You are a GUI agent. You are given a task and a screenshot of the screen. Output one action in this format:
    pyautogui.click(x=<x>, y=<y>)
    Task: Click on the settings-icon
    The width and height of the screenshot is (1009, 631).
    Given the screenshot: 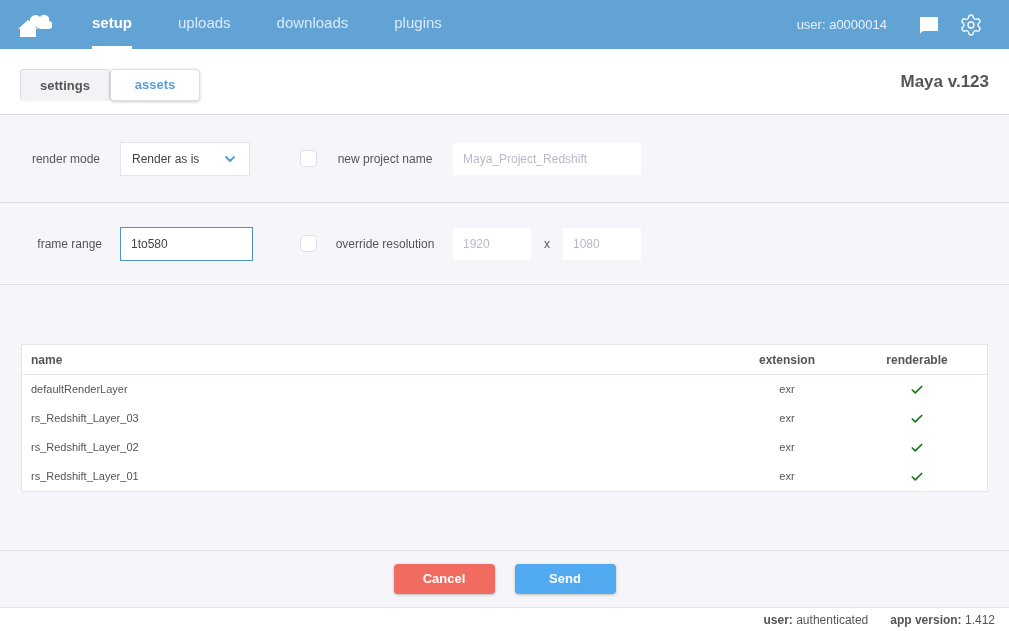 What is the action you would take?
    pyautogui.click(x=971, y=24)
    